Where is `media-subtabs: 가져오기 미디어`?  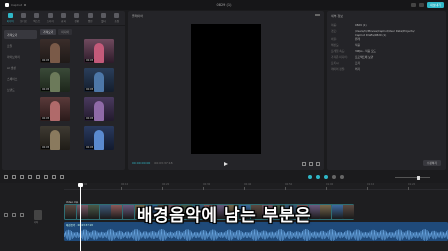
media-subtabs: 가져오기 미디어 is located at coordinates (56, 32).